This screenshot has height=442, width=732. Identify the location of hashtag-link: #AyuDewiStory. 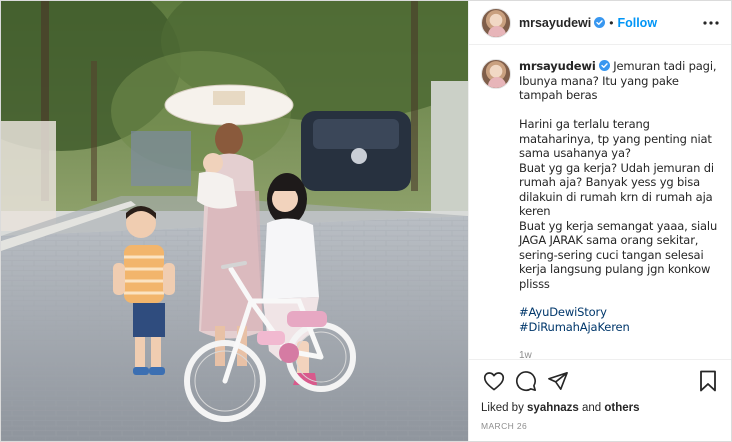
(619, 312).